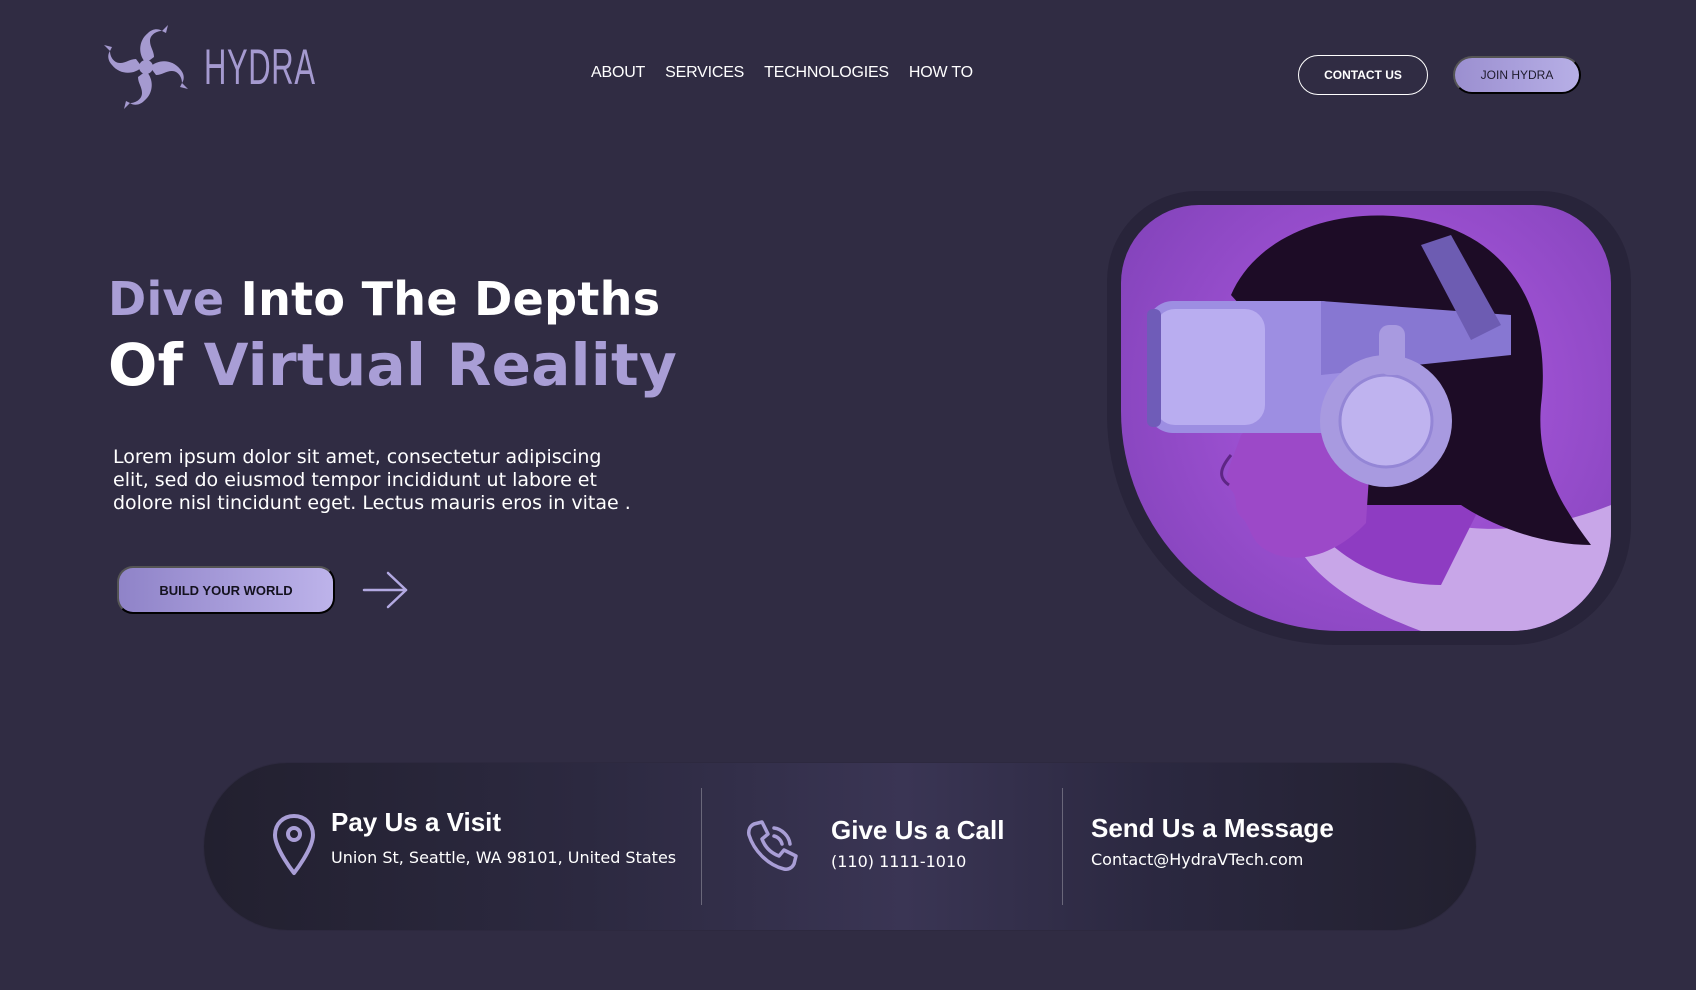 The height and width of the screenshot is (990, 1696). What do you see at coordinates (704, 73) in the screenshot?
I see `nav-item-services: SERVICES` at bounding box center [704, 73].